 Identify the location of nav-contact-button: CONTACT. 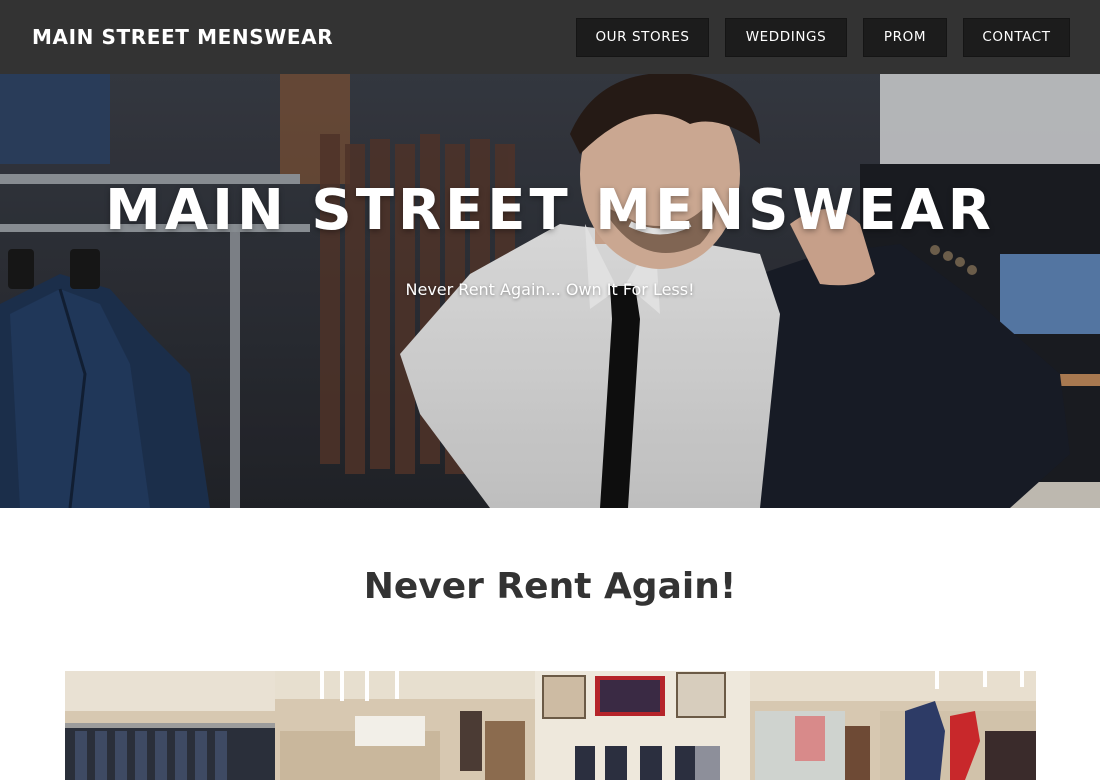
(1016, 37).